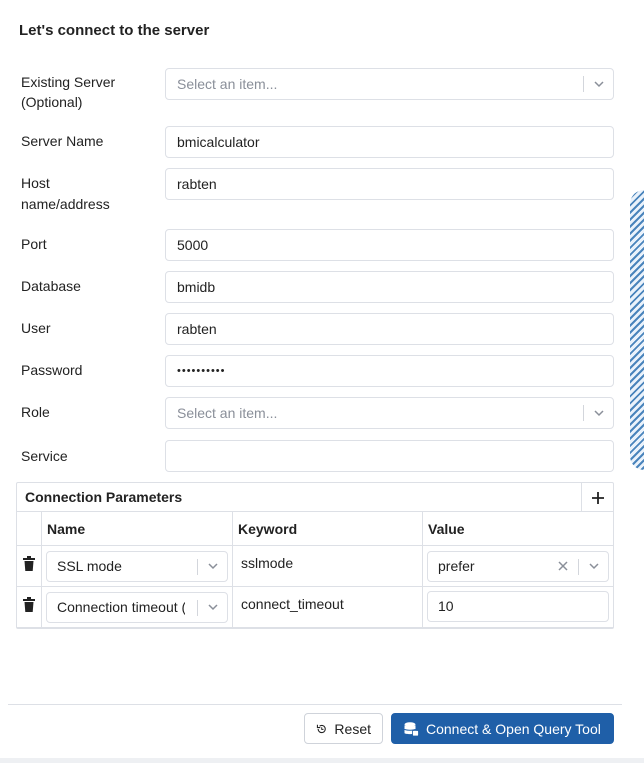 This screenshot has width=644, height=763. I want to click on background-decoration, so click(637, 330).